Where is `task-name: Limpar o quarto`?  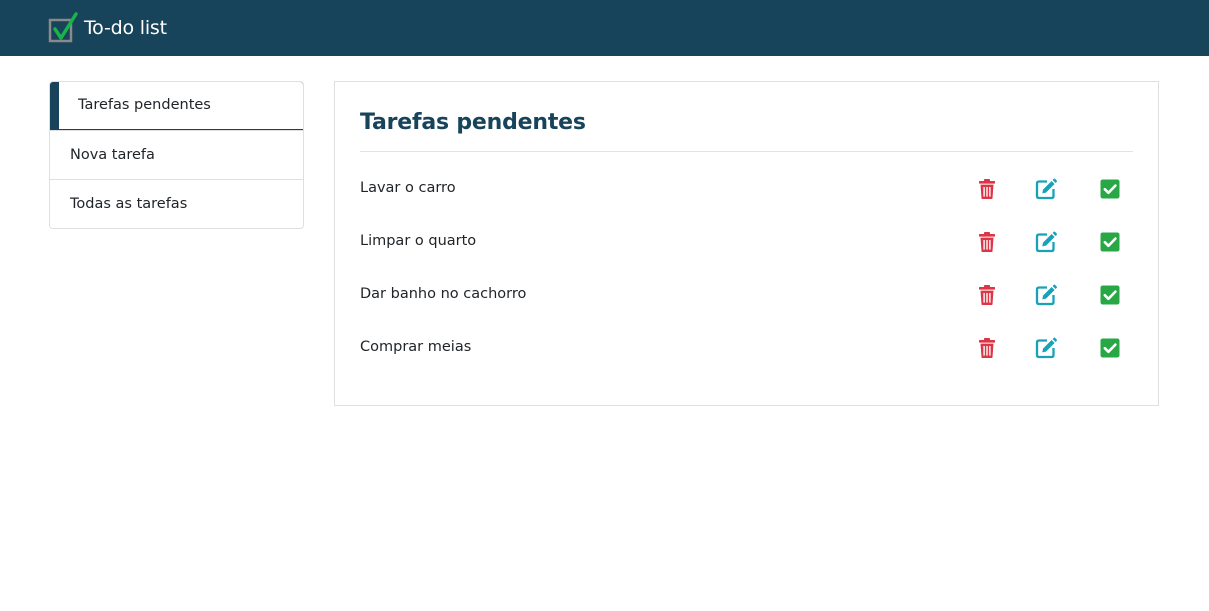
task-name: Limpar o quarto is located at coordinates (418, 241).